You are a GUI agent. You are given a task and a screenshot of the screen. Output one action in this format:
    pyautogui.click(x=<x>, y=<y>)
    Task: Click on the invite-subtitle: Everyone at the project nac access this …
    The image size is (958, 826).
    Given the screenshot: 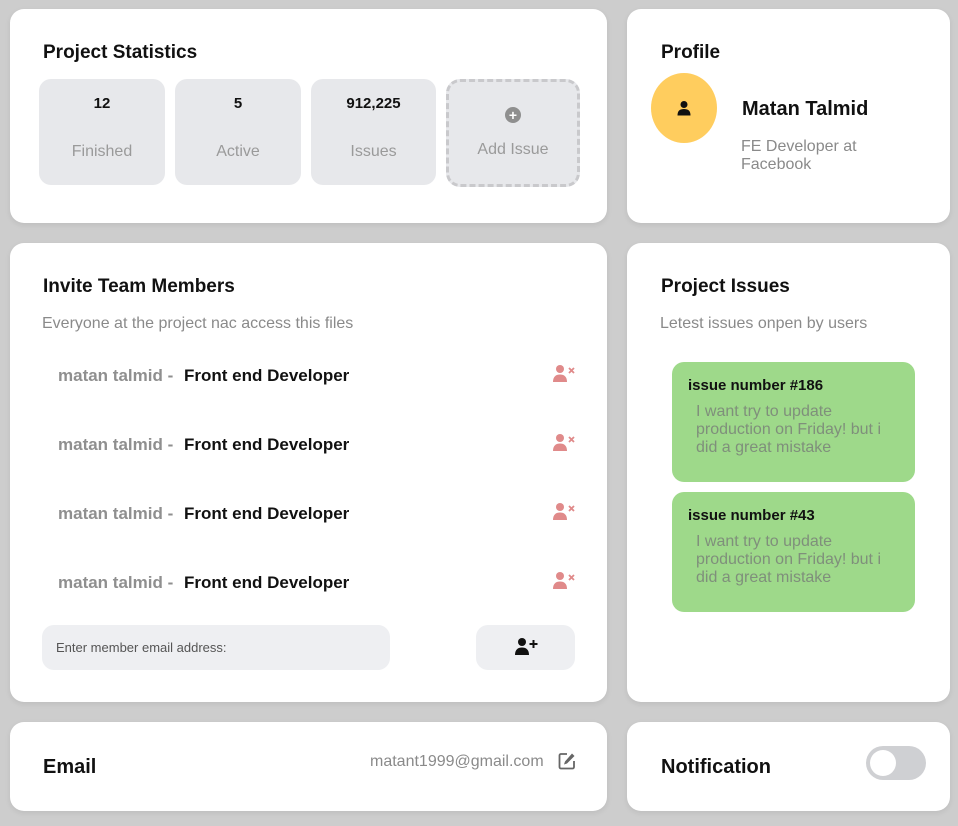 What is the action you would take?
    pyautogui.click(x=198, y=323)
    